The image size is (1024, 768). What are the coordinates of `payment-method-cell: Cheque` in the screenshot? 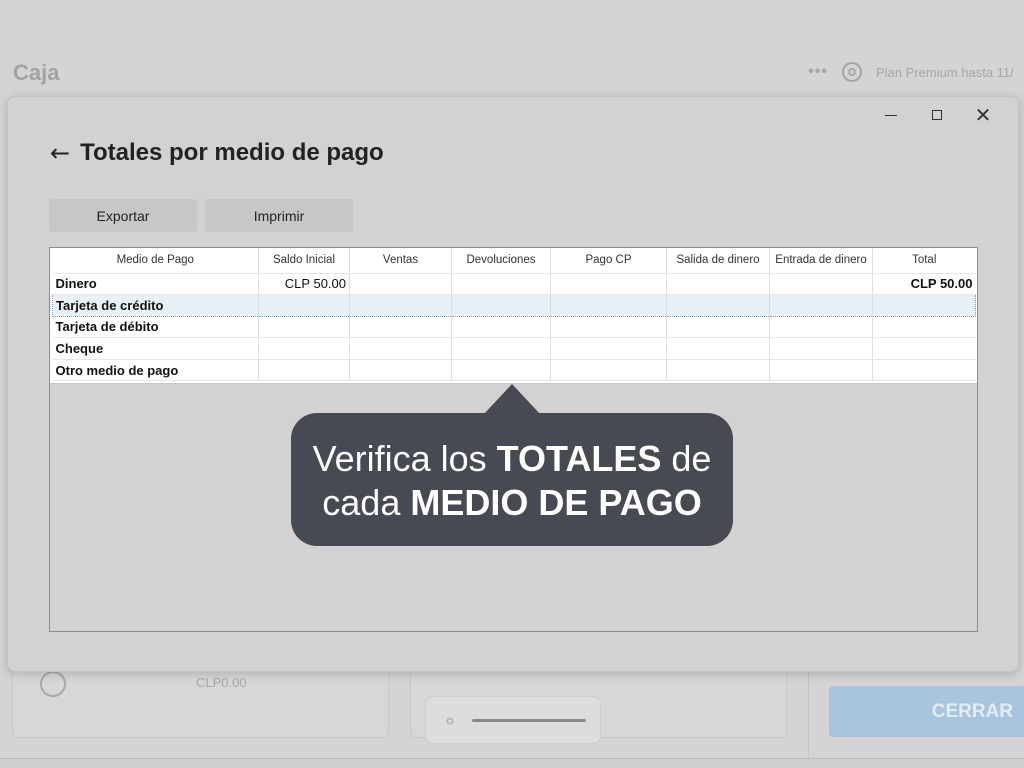 It's located at (155, 348).